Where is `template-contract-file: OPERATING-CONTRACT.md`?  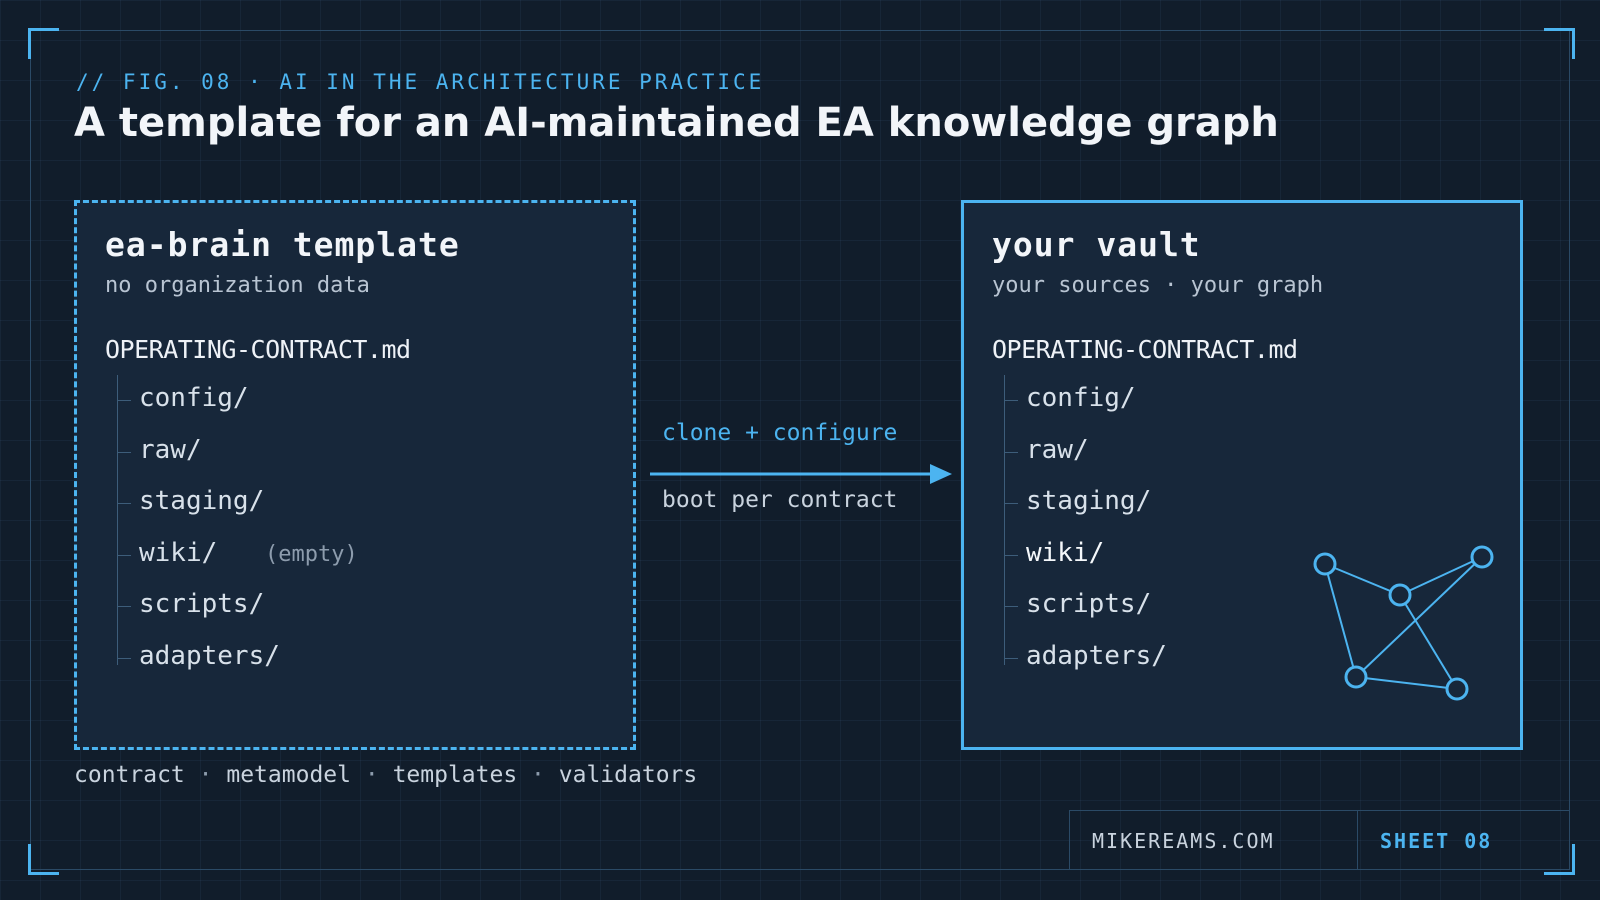
template-contract-file: OPERATING-CONTRACT.md is located at coordinates (258, 349).